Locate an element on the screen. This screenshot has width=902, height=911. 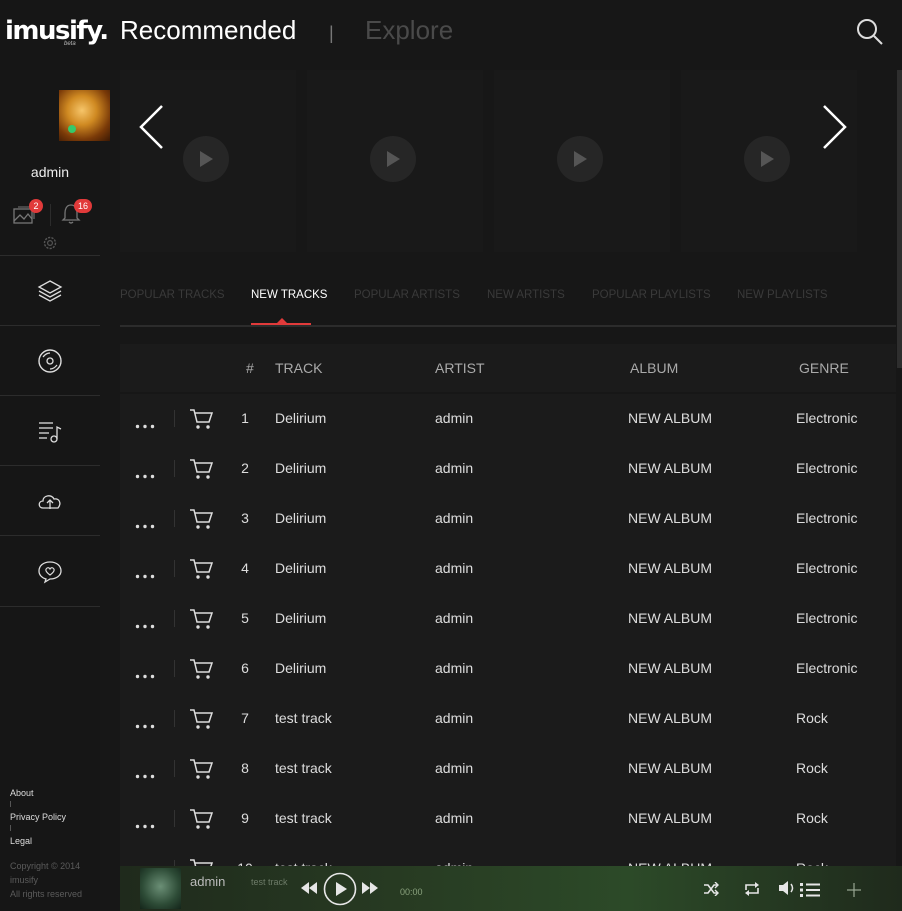
search-icon is located at coordinates (870, 34).